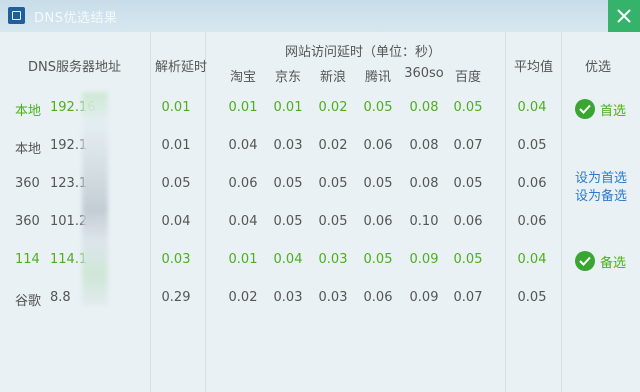 Image resolution: width=640 pixels, height=392 pixels. What do you see at coordinates (176, 221) in the screenshot?
I see `row-resolve-delay: 0.04` at bounding box center [176, 221].